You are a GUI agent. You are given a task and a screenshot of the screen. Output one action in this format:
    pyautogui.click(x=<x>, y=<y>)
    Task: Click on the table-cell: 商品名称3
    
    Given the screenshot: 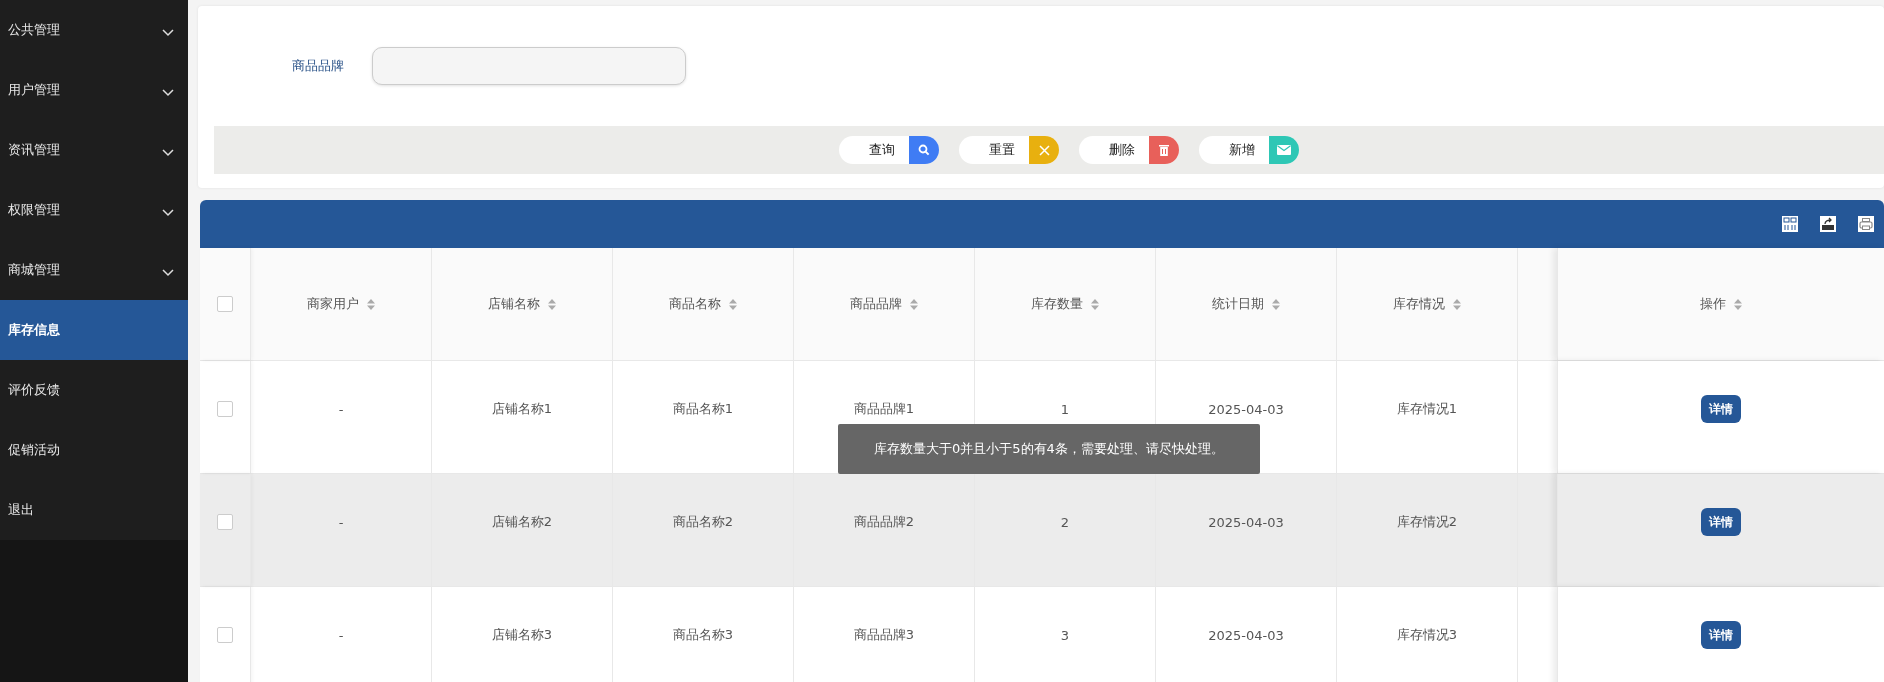 What is the action you would take?
    pyautogui.click(x=703, y=635)
    